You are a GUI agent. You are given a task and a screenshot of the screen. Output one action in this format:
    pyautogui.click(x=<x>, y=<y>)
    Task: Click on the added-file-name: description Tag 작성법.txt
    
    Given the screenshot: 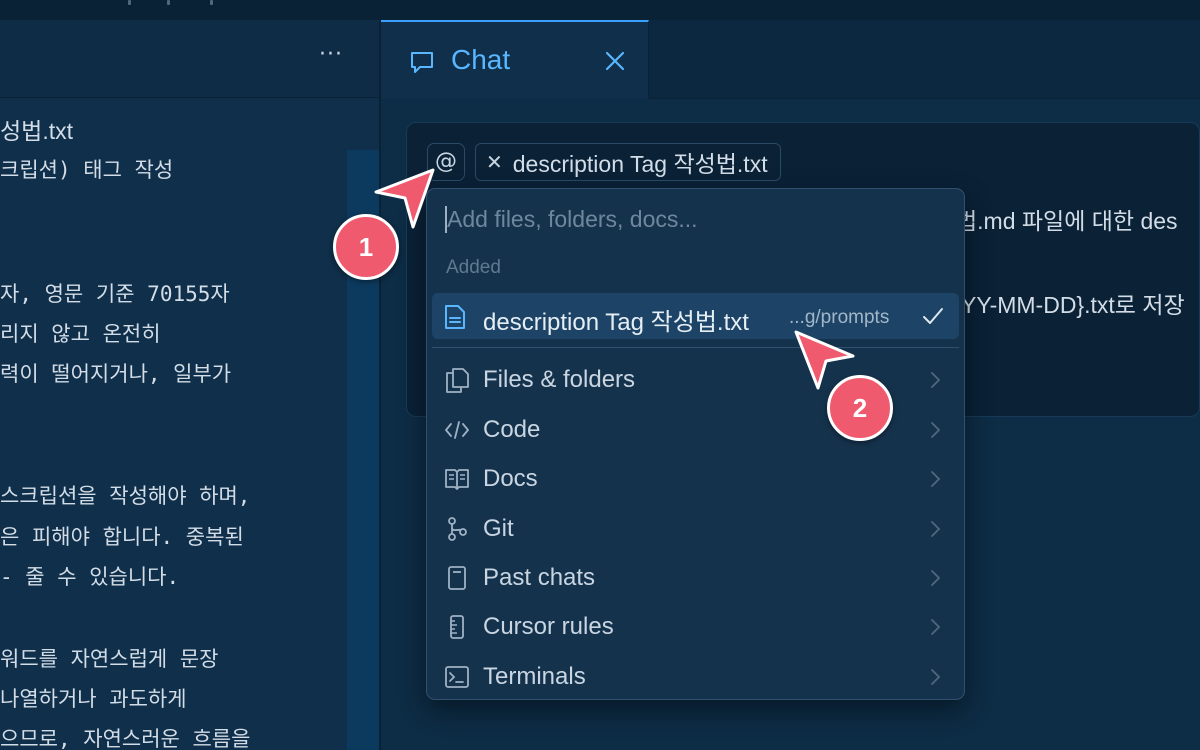 What is the action you would take?
    pyautogui.click(x=616, y=322)
    